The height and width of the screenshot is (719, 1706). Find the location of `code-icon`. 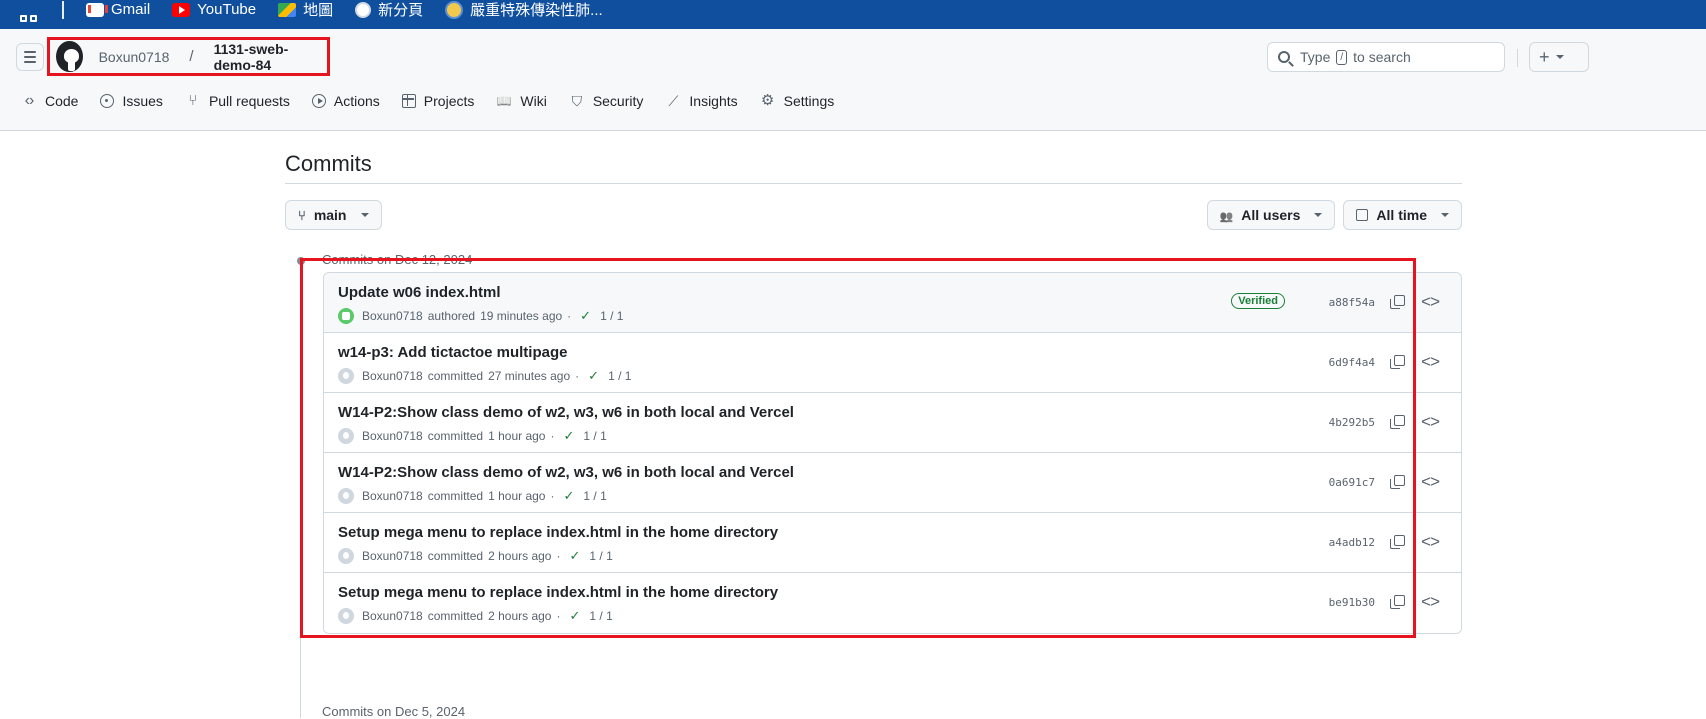

code-icon is located at coordinates (29, 101).